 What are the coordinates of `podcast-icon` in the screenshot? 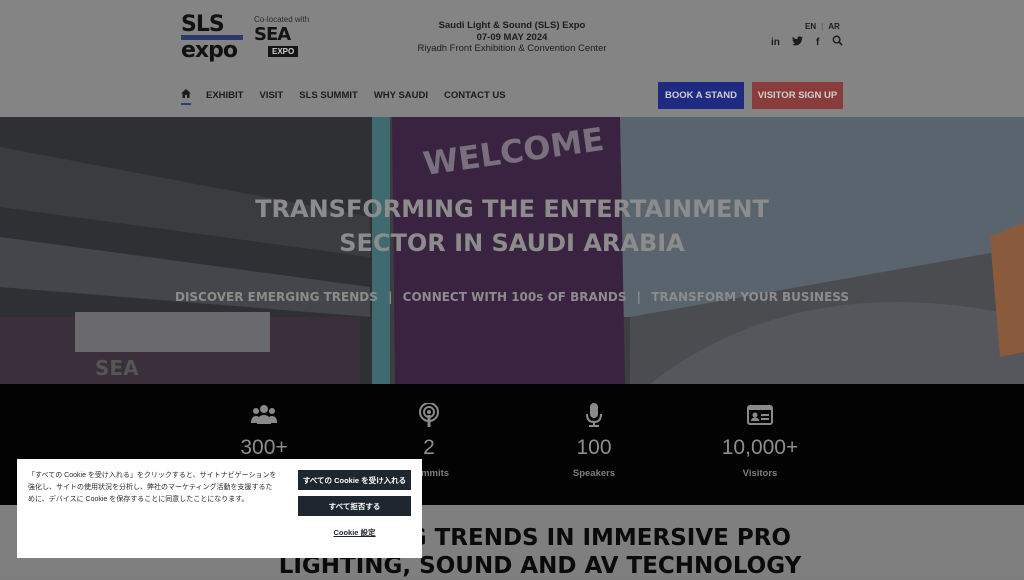 It's located at (429, 415).